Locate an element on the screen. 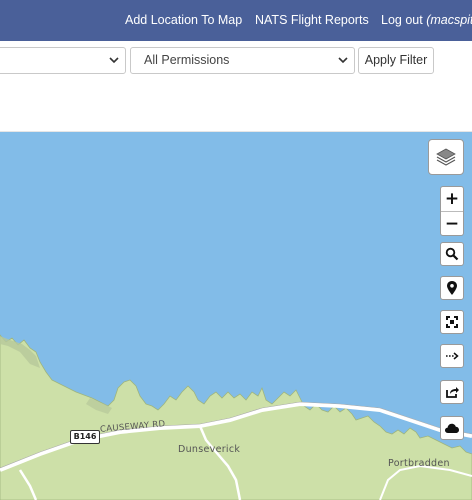 The width and height of the screenshot is (472, 500). permissions-select: All Permissions is located at coordinates (242, 60).